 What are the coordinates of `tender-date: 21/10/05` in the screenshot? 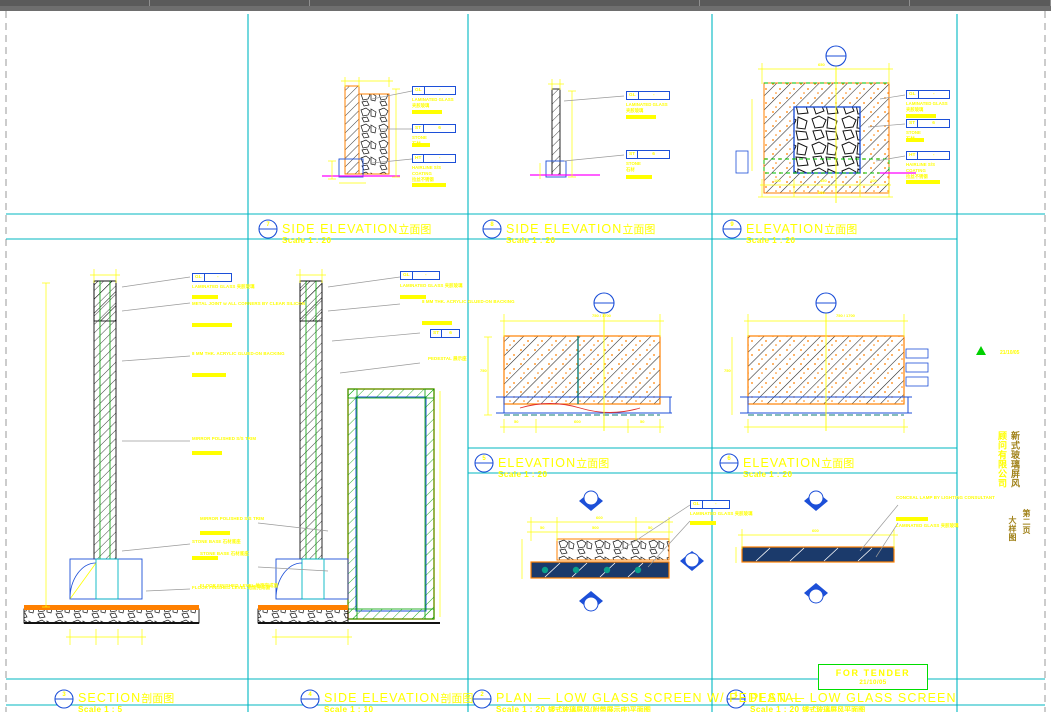 It's located at (873, 682).